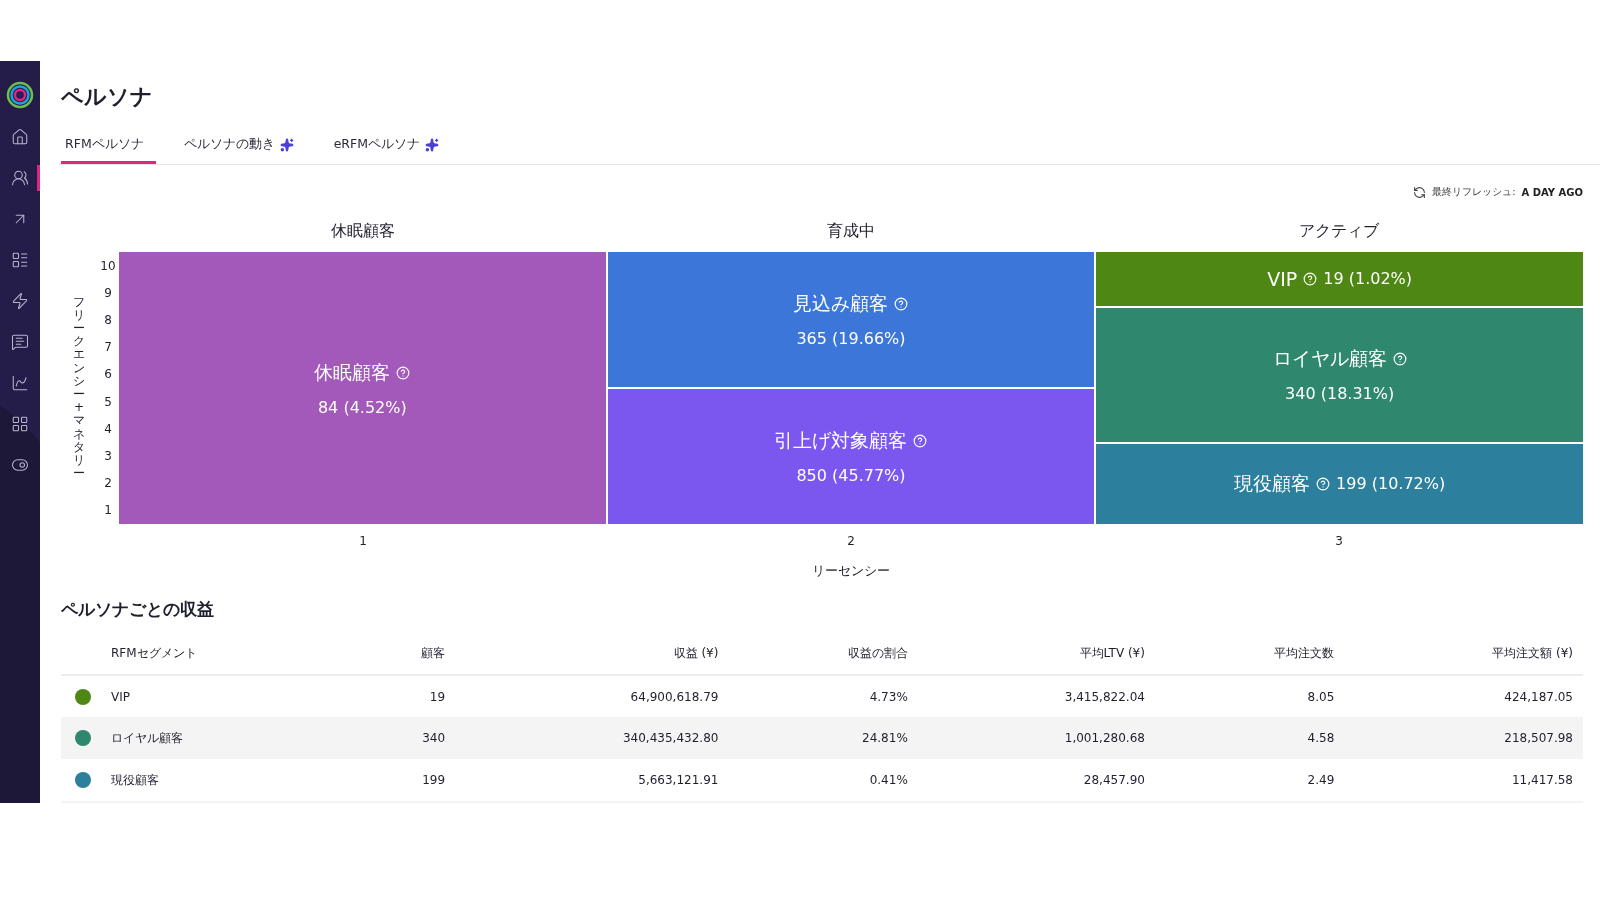  Describe the element at coordinates (403, 738) in the screenshot. I see `table-cell: 340` at that location.